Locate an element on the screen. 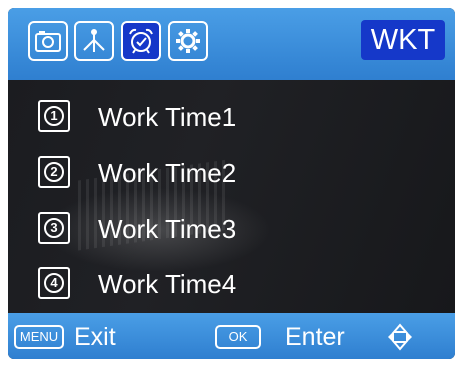 This screenshot has height=367, width=463. alarm-clock-icon is located at coordinates (141, 41).